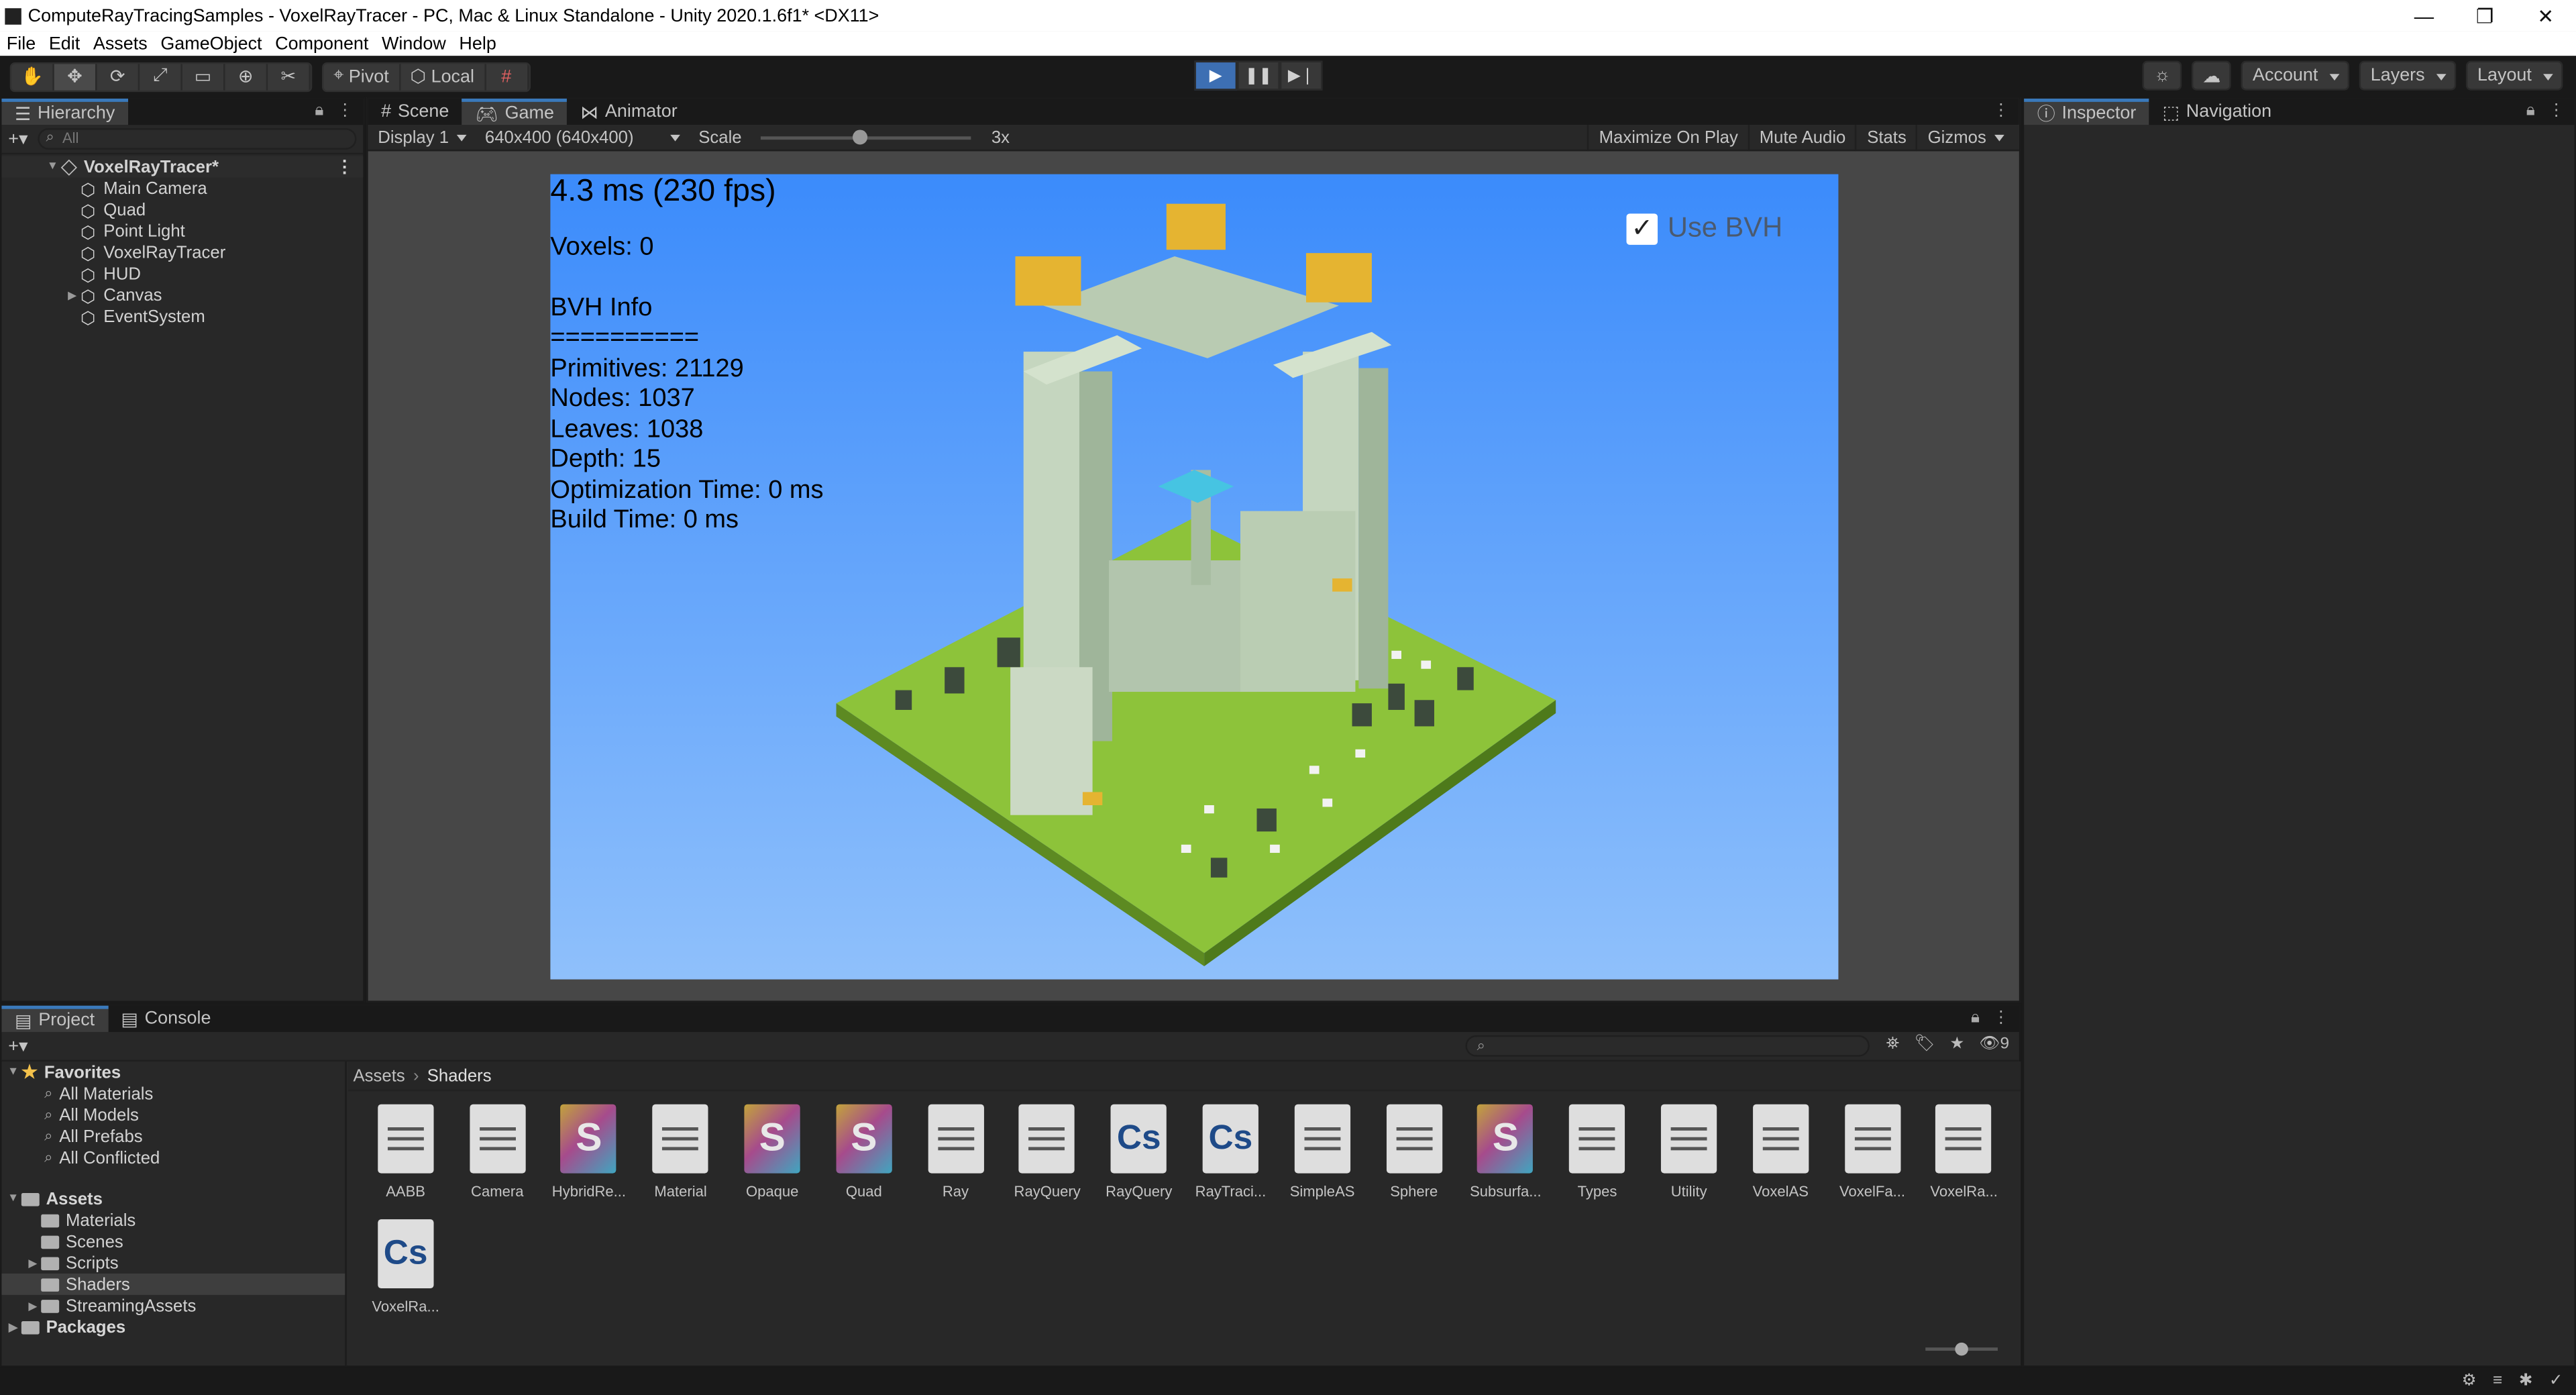  What do you see at coordinates (1956, 1044) in the screenshot?
I see `favorite-icon: ★` at bounding box center [1956, 1044].